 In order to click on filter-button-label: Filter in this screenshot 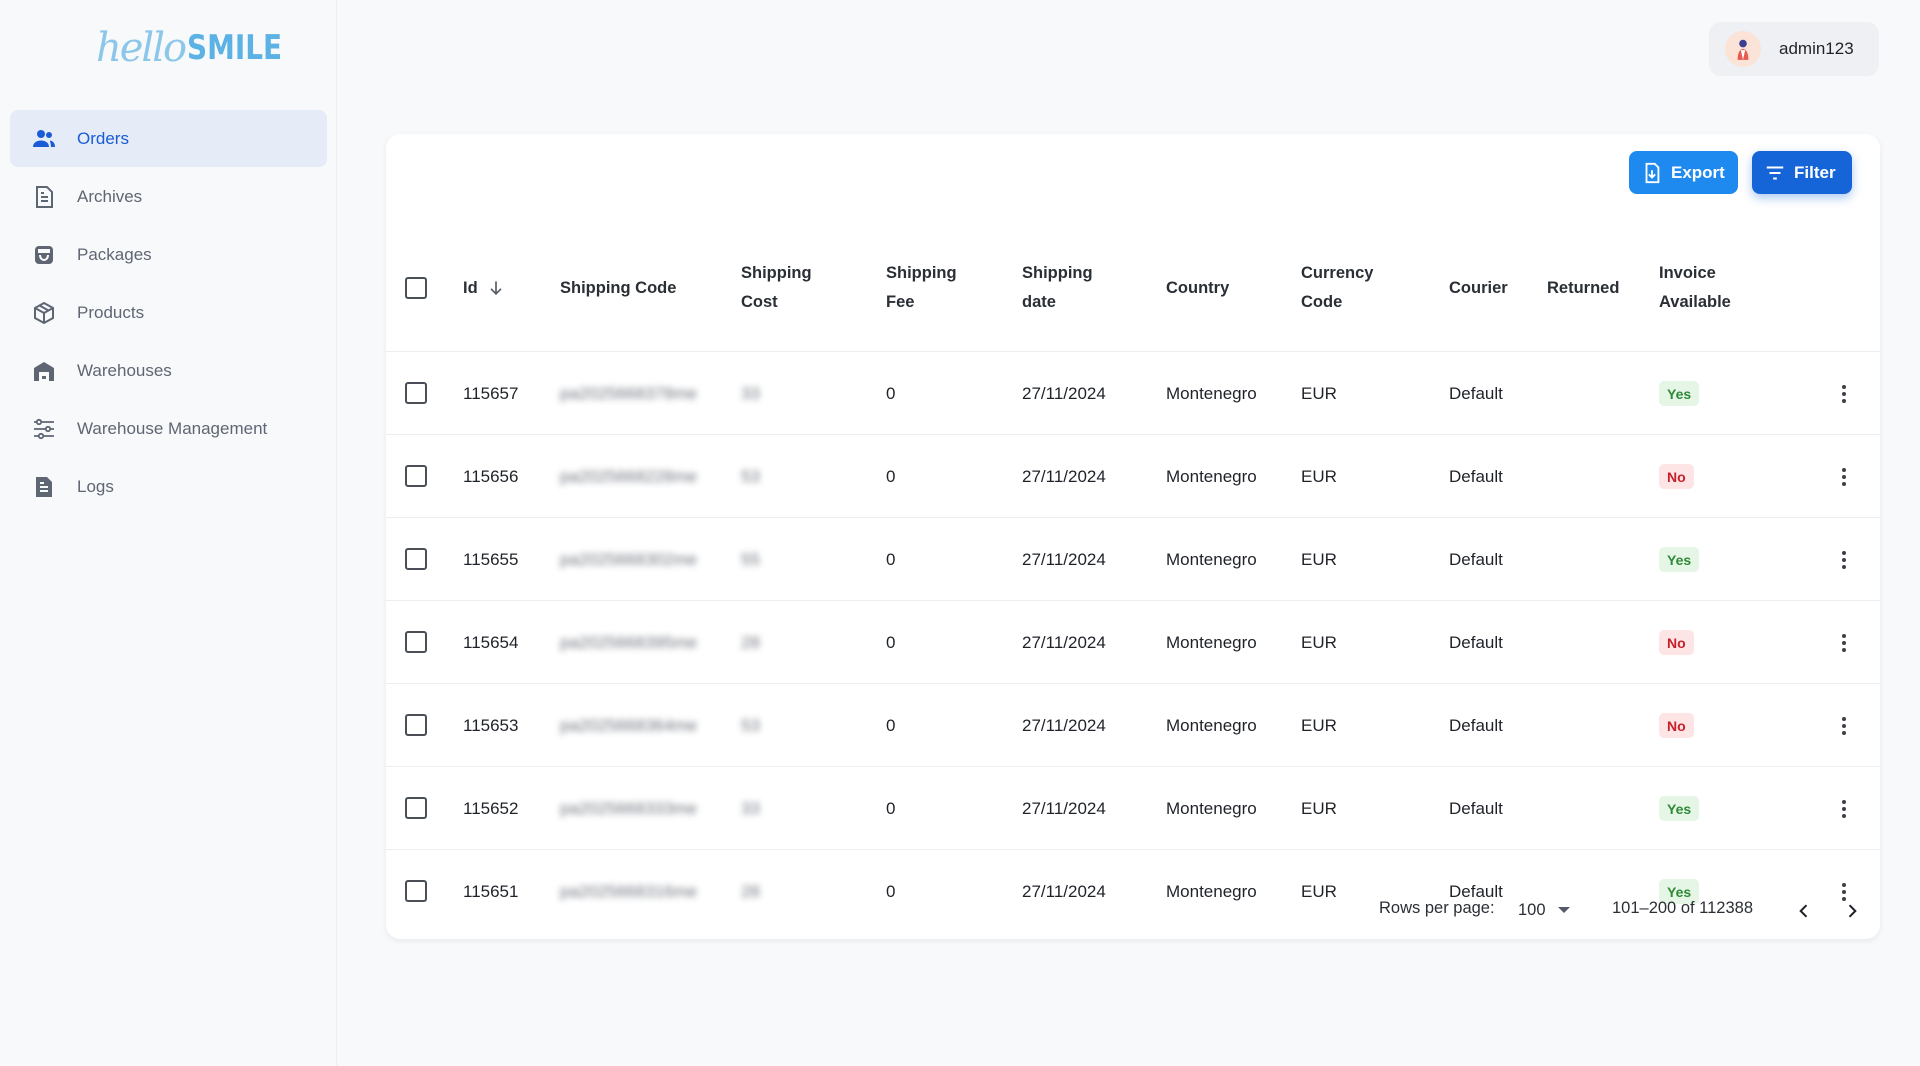, I will do `click(1815, 172)`.